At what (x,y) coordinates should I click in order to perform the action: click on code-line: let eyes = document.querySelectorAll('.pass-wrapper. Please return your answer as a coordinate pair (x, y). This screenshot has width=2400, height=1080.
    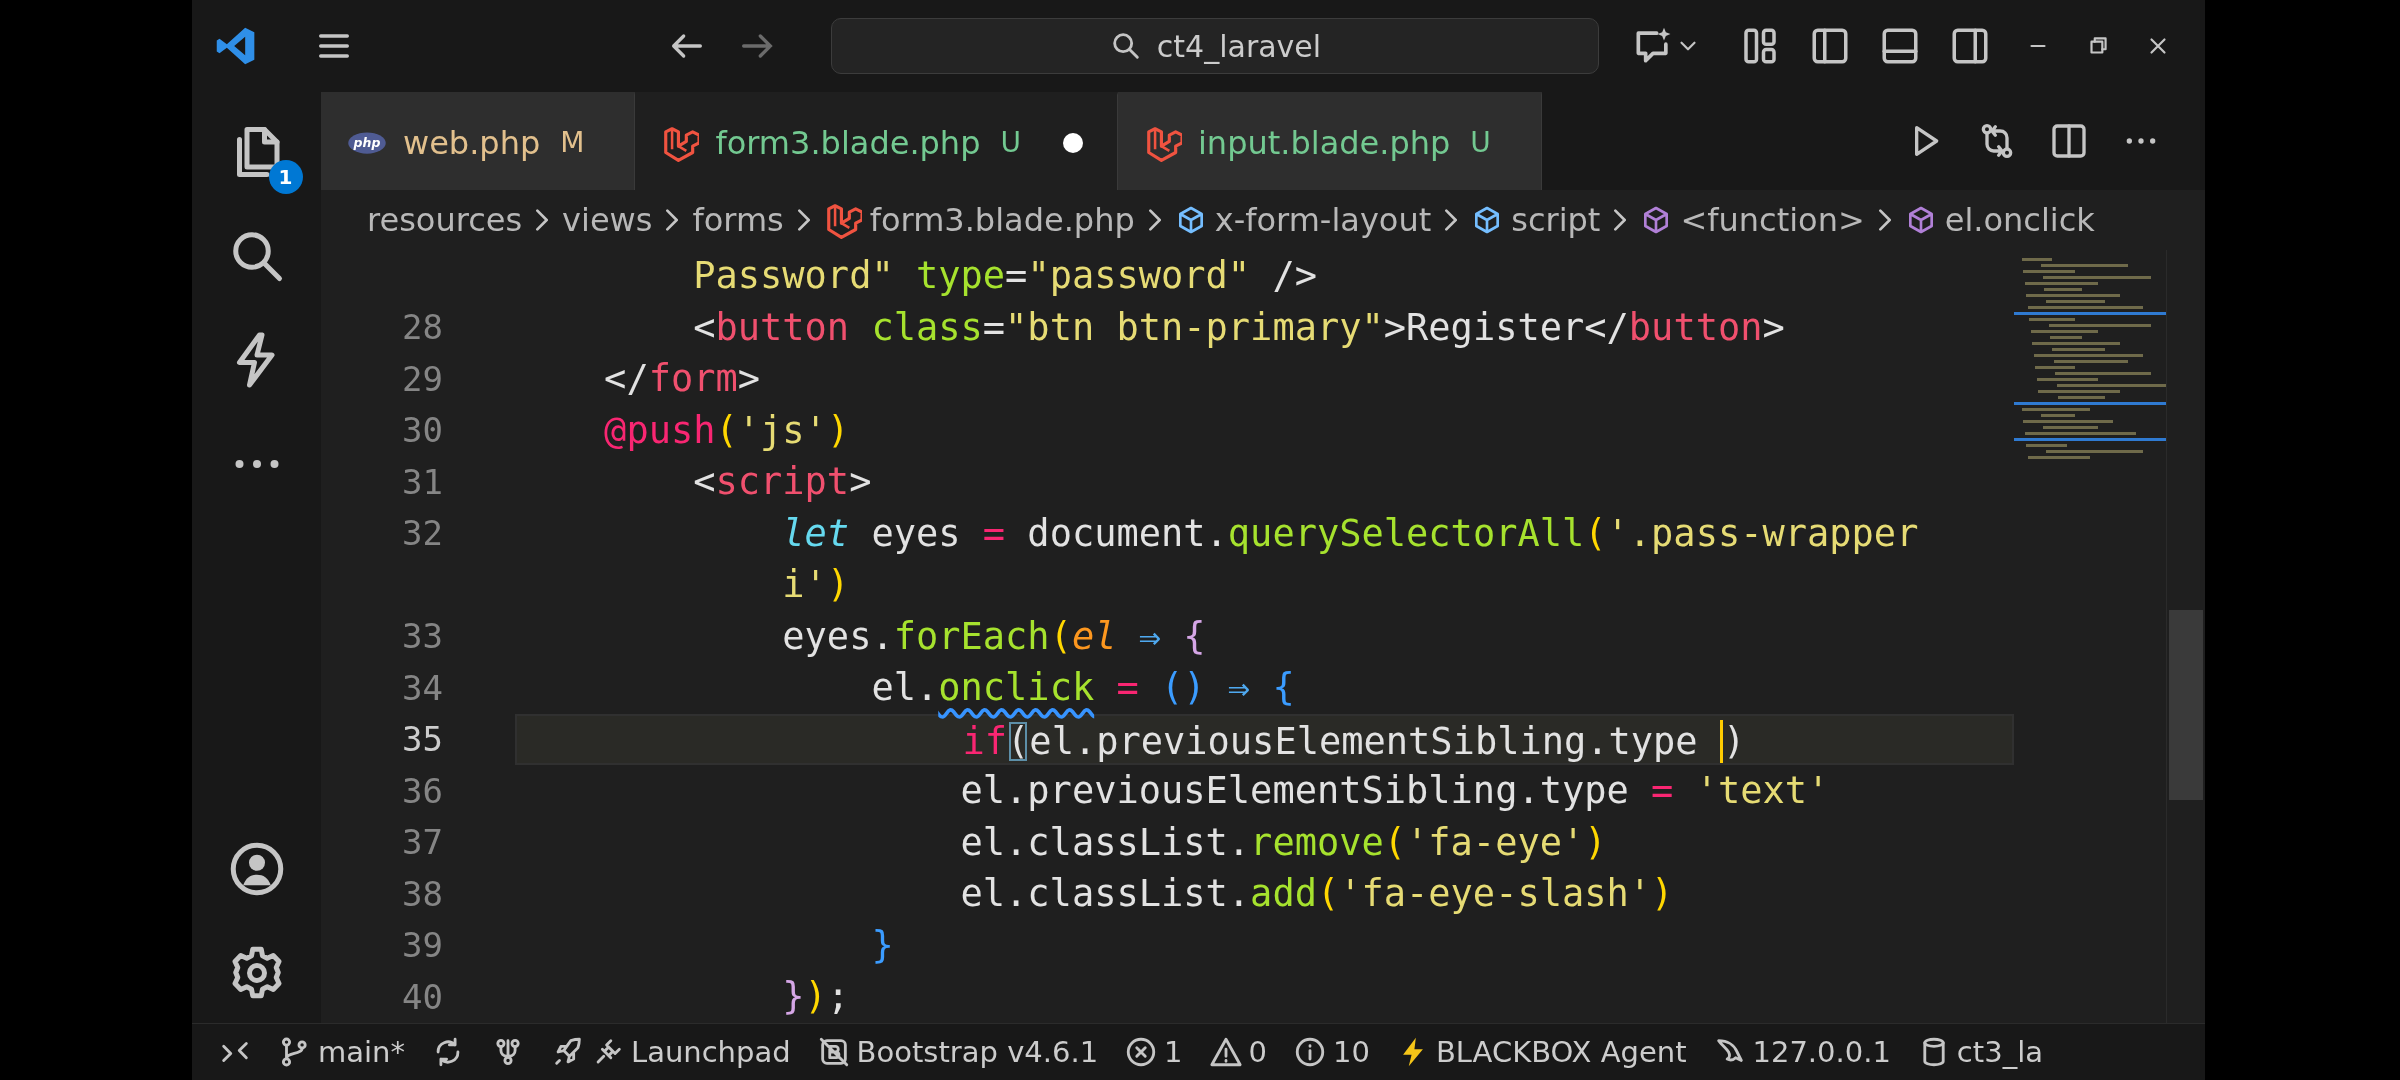
    Looking at the image, I should click on (1350, 533).